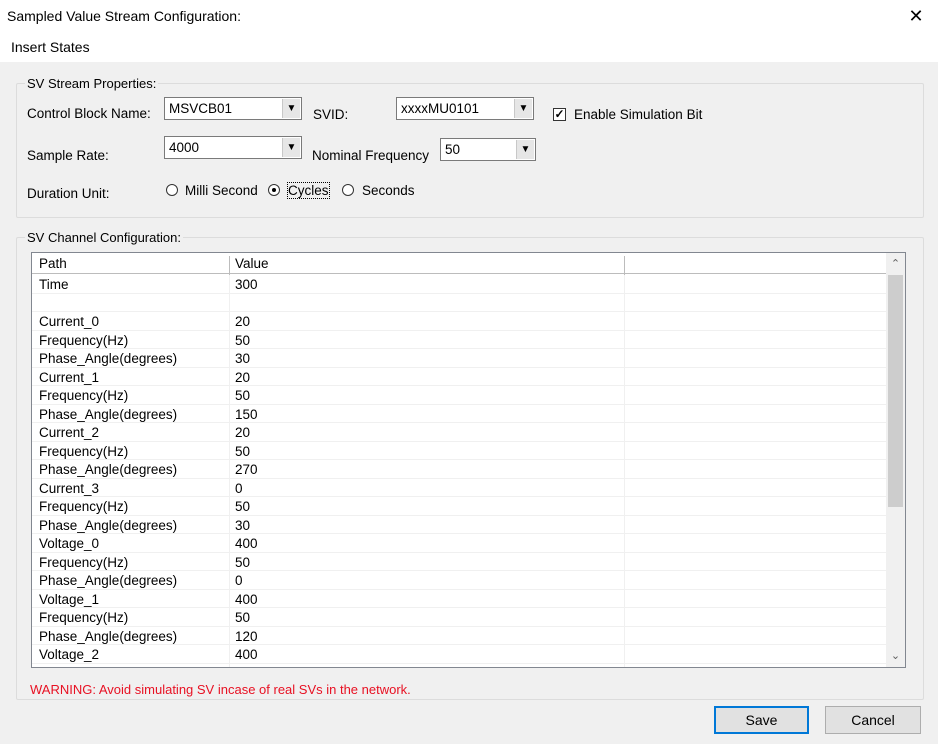 This screenshot has width=938, height=744. Describe the element at coordinates (69, 654) in the screenshot. I see `cell-path: Voltage_2` at that location.